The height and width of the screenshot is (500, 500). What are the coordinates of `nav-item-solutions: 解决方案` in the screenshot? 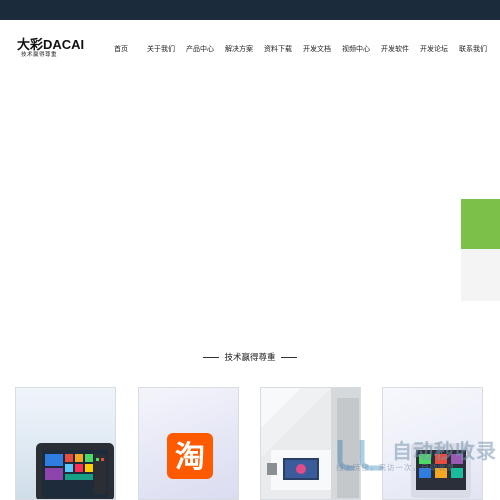 It's located at (239, 49).